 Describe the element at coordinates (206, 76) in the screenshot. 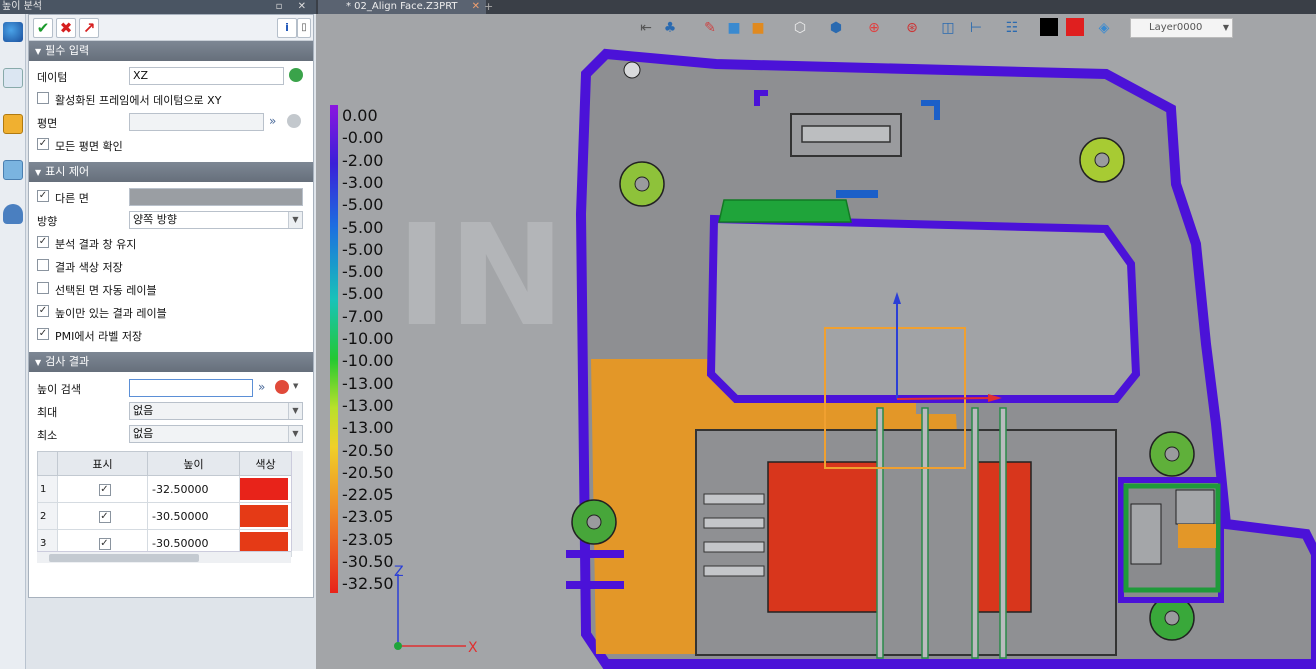

I see `datum-field: XZ` at that location.